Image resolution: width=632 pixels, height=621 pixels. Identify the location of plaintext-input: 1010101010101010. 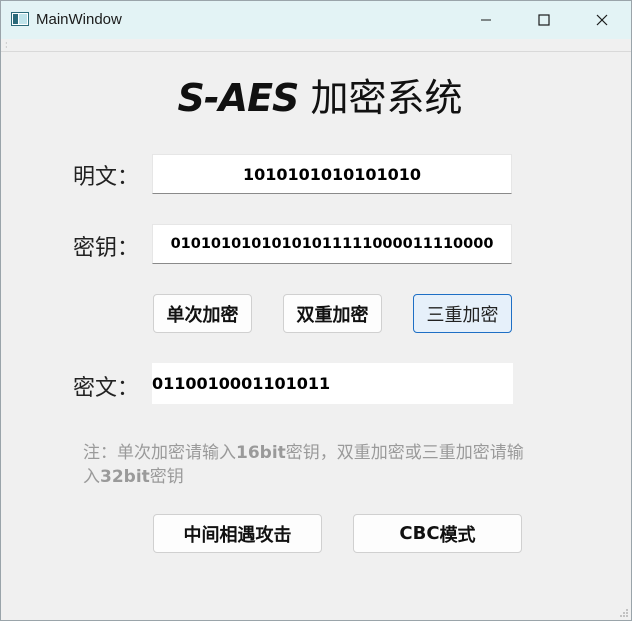
(332, 174).